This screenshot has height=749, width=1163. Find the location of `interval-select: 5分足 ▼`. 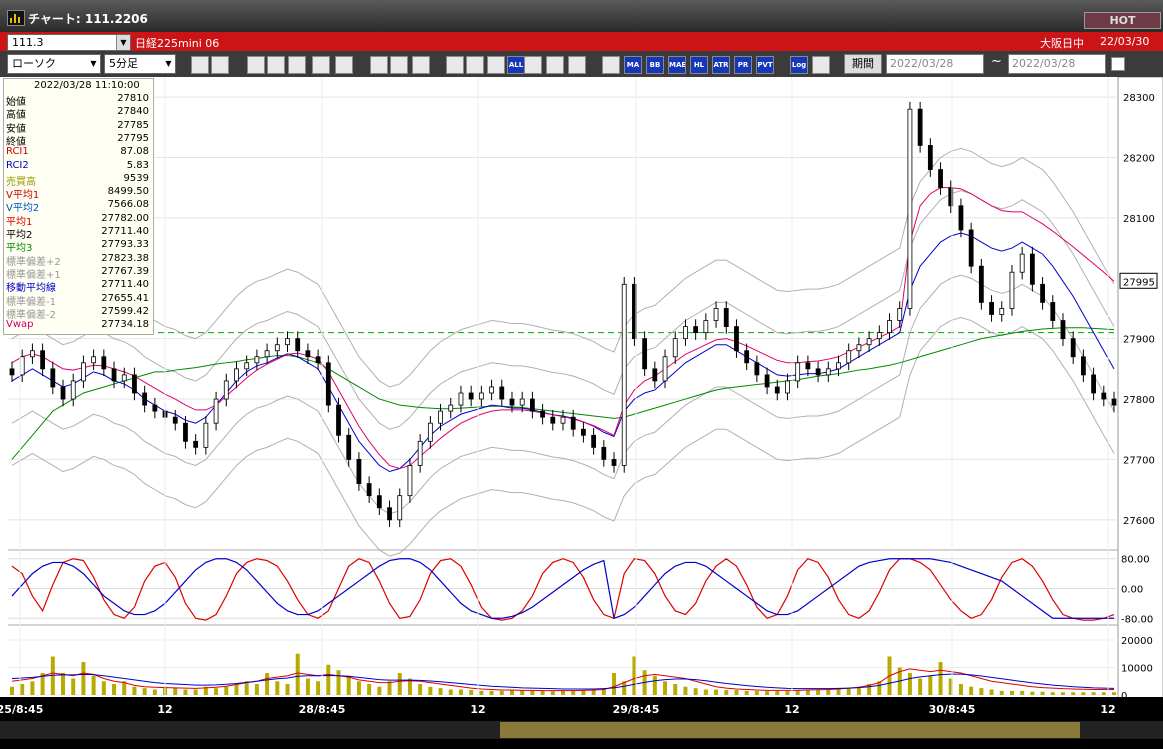

interval-select: 5分足 ▼ is located at coordinates (140, 64).